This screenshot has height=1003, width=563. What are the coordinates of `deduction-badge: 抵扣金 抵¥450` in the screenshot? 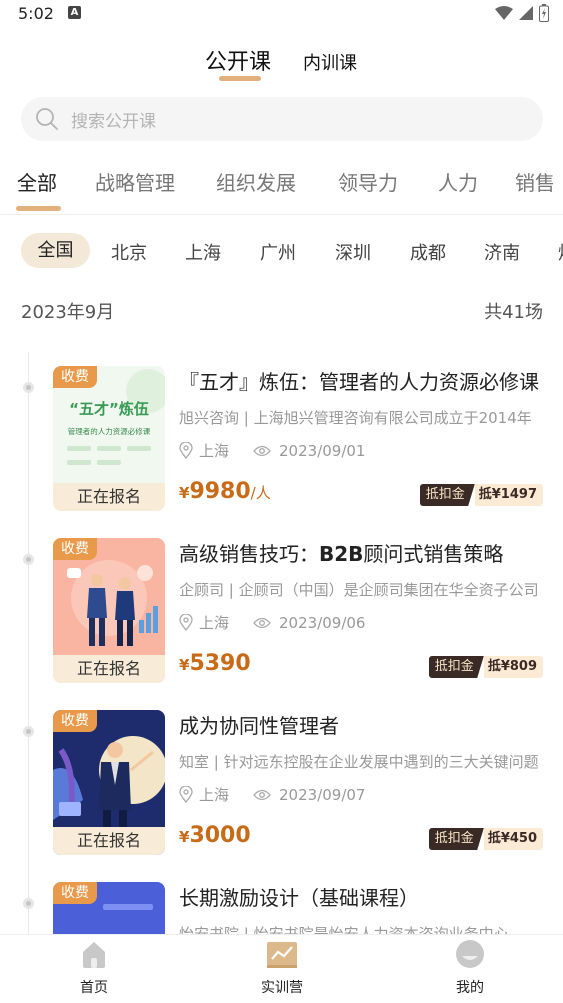 It's located at (485, 839).